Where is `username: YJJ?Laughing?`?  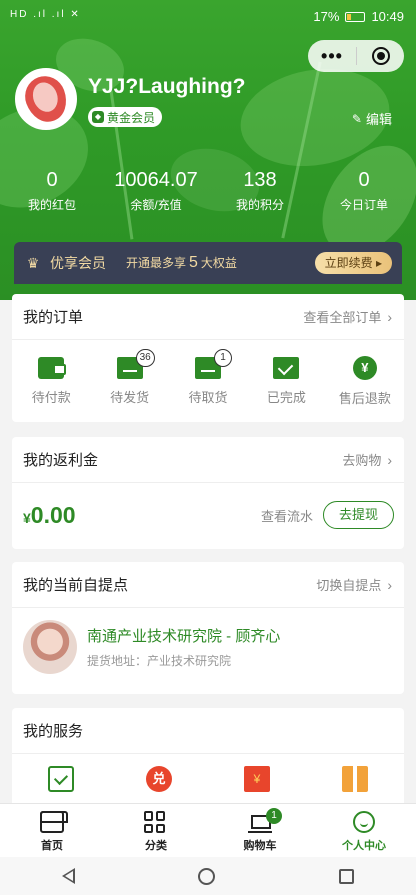
username: YJJ?Laughing? is located at coordinates (167, 86).